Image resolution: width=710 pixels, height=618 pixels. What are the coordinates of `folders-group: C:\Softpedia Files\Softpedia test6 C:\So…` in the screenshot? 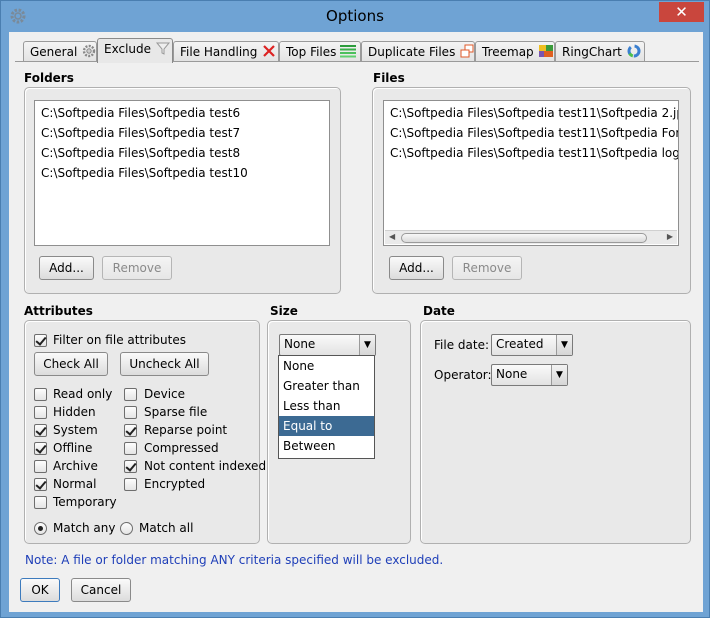 It's located at (182, 190).